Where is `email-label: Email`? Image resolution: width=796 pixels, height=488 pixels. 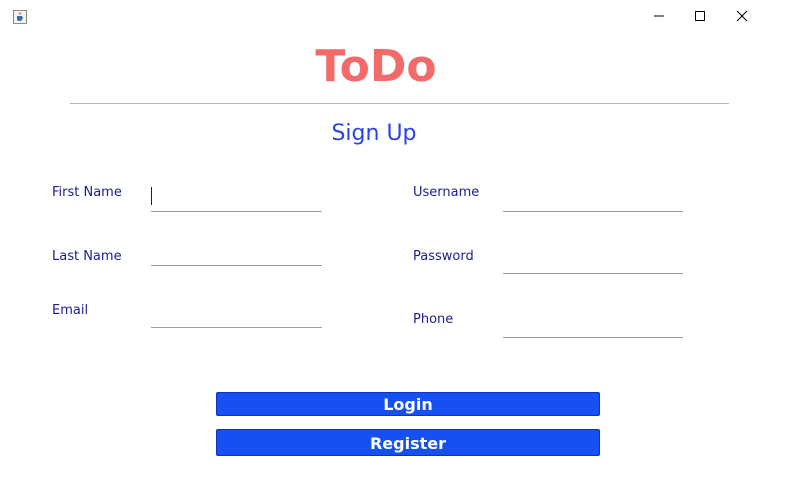
email-label: Email is located at coordinates (70, 310).